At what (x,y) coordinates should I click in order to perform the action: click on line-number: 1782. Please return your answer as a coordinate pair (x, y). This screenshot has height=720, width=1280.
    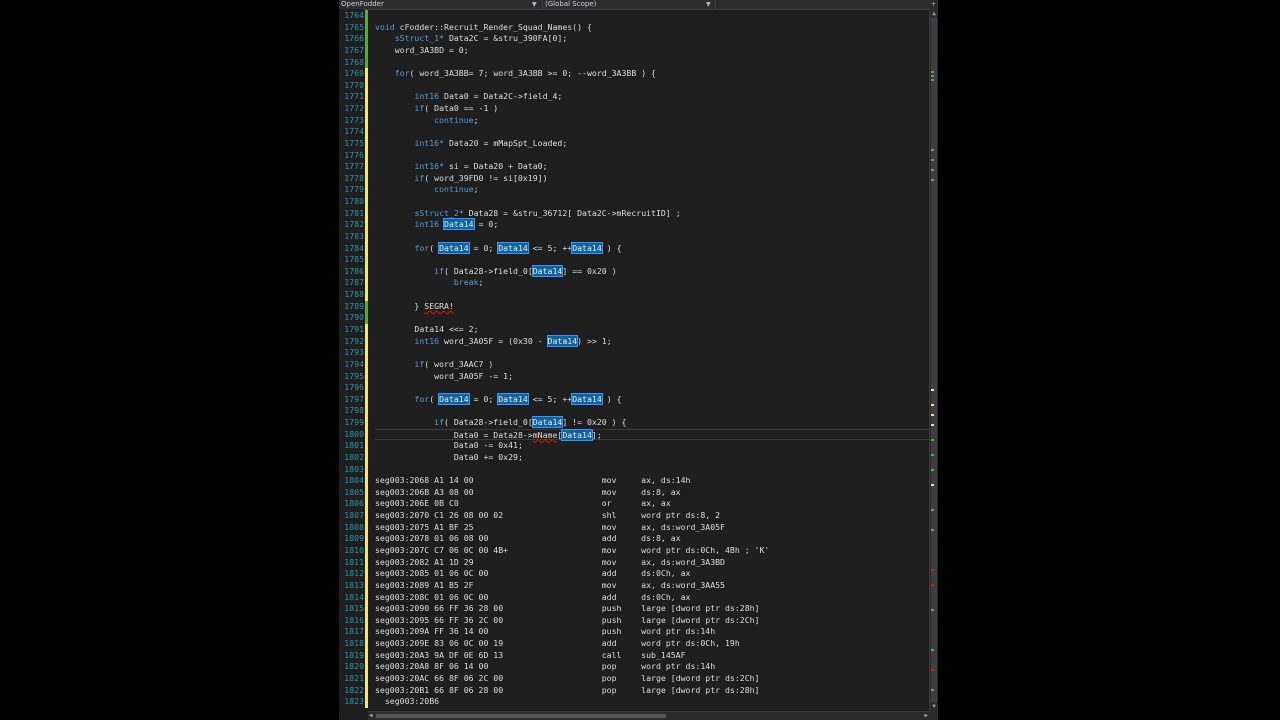
    Looking at the image, I should click on (354, 224).